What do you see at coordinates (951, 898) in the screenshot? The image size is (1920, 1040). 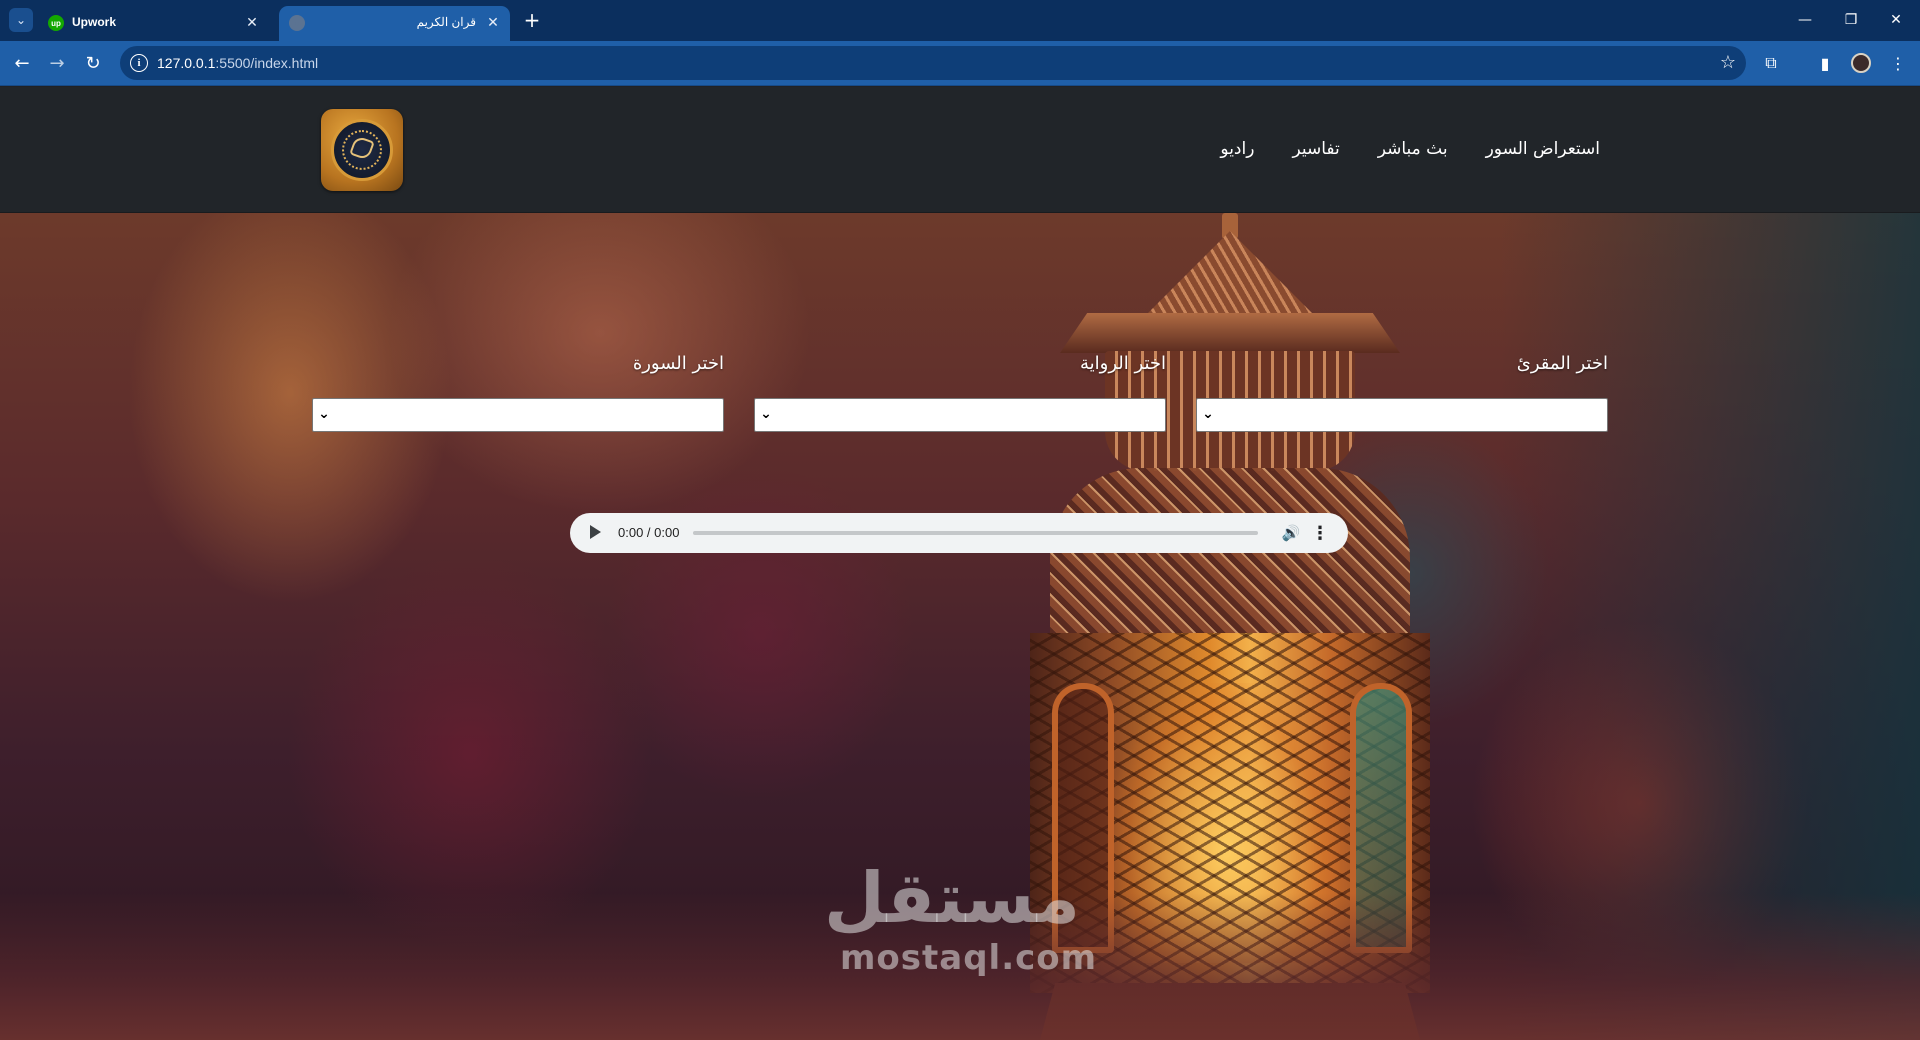 I see `watermark-arabic: مستقل` at bounding box center [951, 898].